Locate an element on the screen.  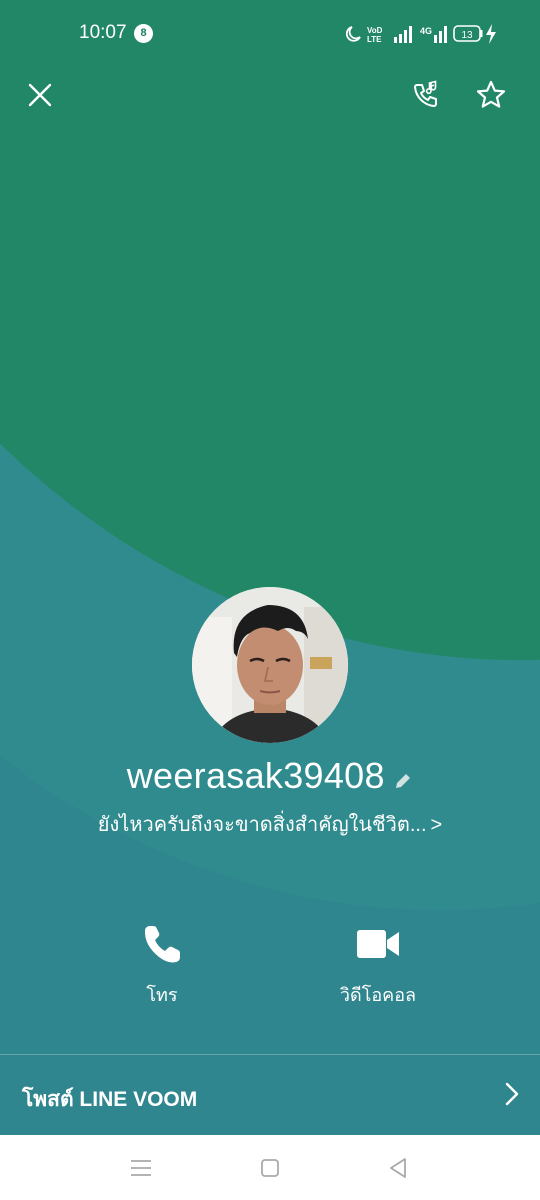
video-call-label: วิดีโอคอล is located at coordinates (378, 995).